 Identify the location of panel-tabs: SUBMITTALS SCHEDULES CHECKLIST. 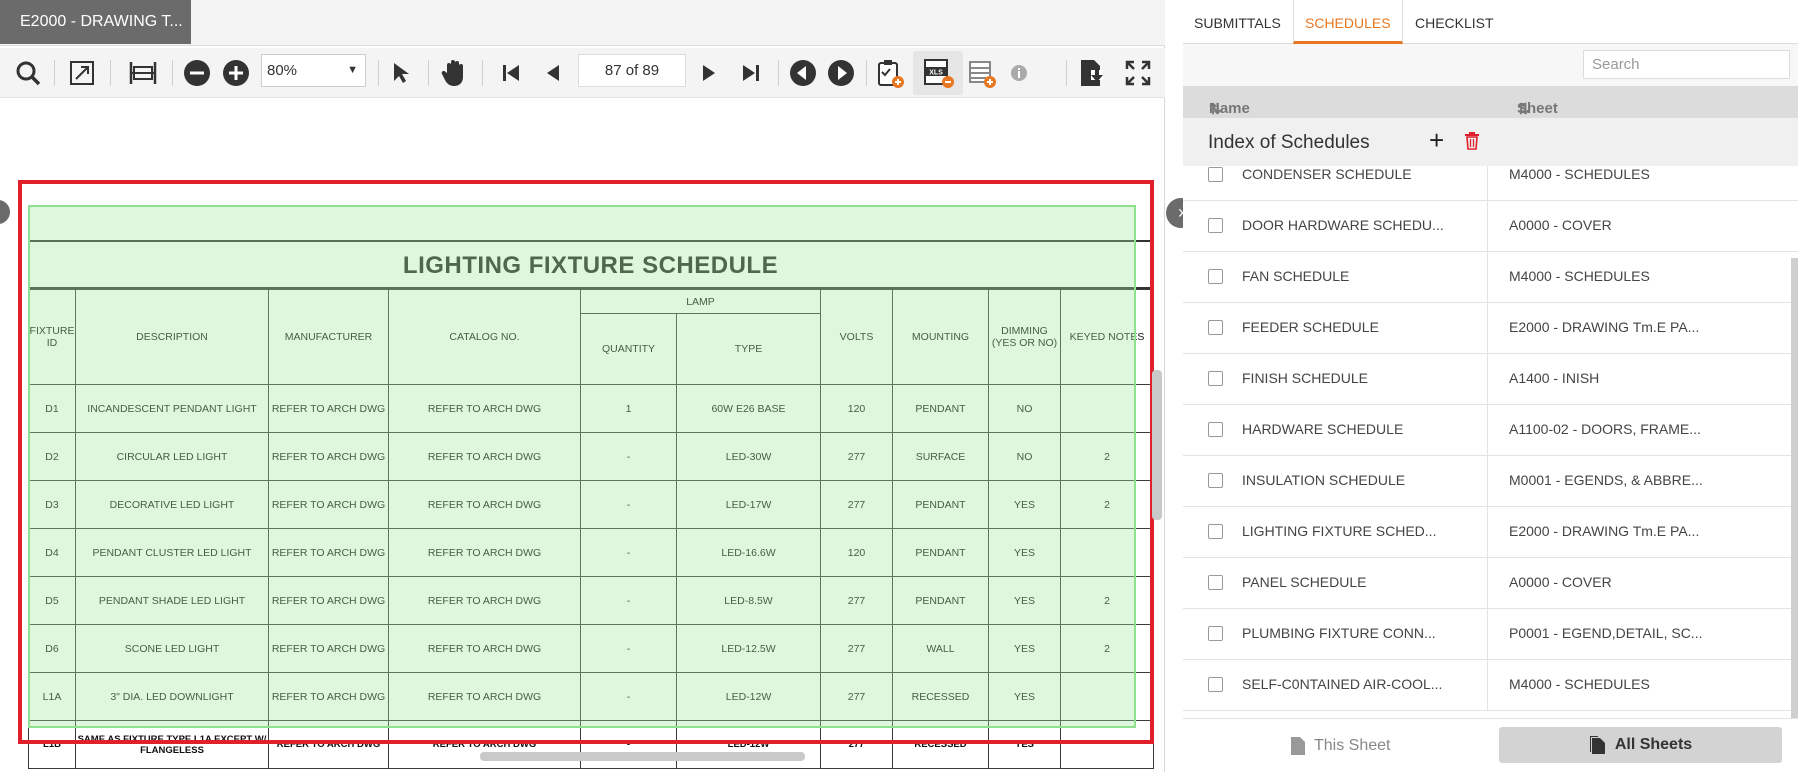
(1490, 22).